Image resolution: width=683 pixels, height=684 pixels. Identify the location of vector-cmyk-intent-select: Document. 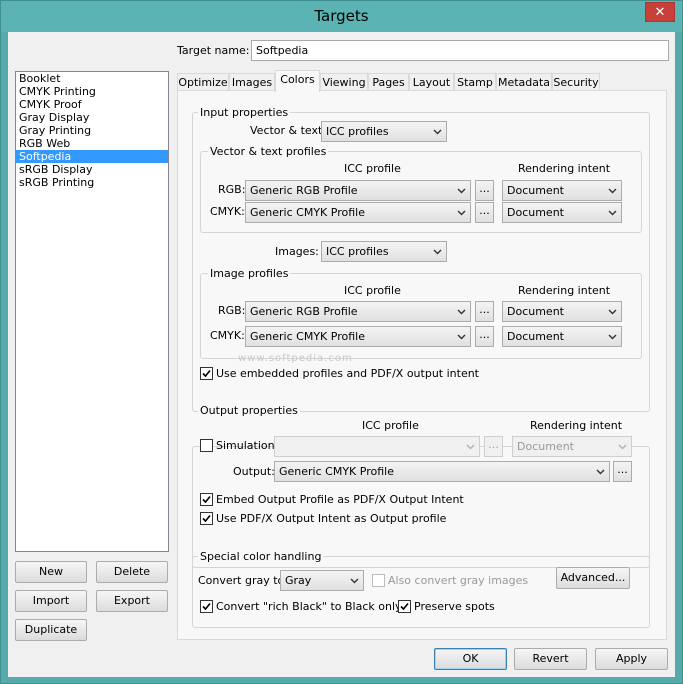
(562, 212).